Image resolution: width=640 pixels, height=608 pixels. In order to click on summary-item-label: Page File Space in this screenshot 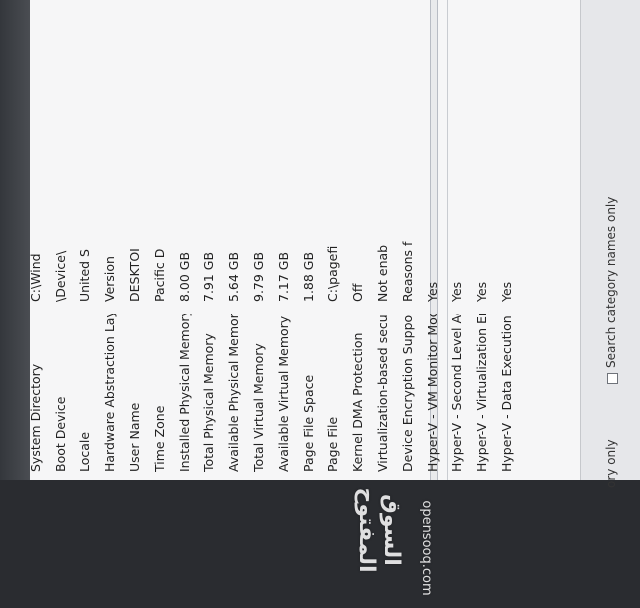, I will do `click(308, 423)`.